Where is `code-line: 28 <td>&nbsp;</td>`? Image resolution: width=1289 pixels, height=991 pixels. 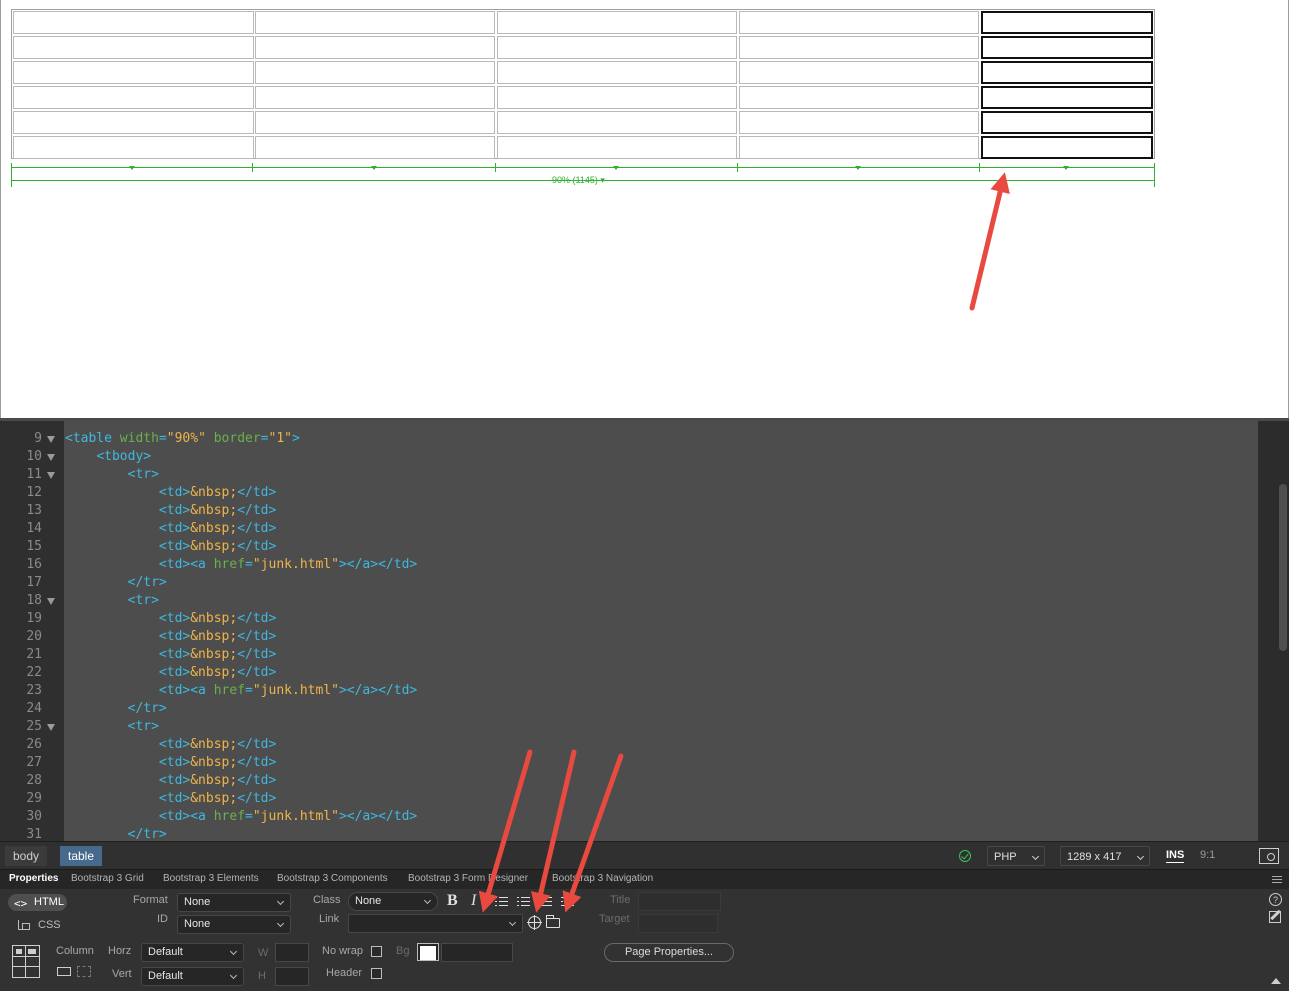 code-line: 28 <td>&nbsp;</td> is located at coordinates (629, 781).